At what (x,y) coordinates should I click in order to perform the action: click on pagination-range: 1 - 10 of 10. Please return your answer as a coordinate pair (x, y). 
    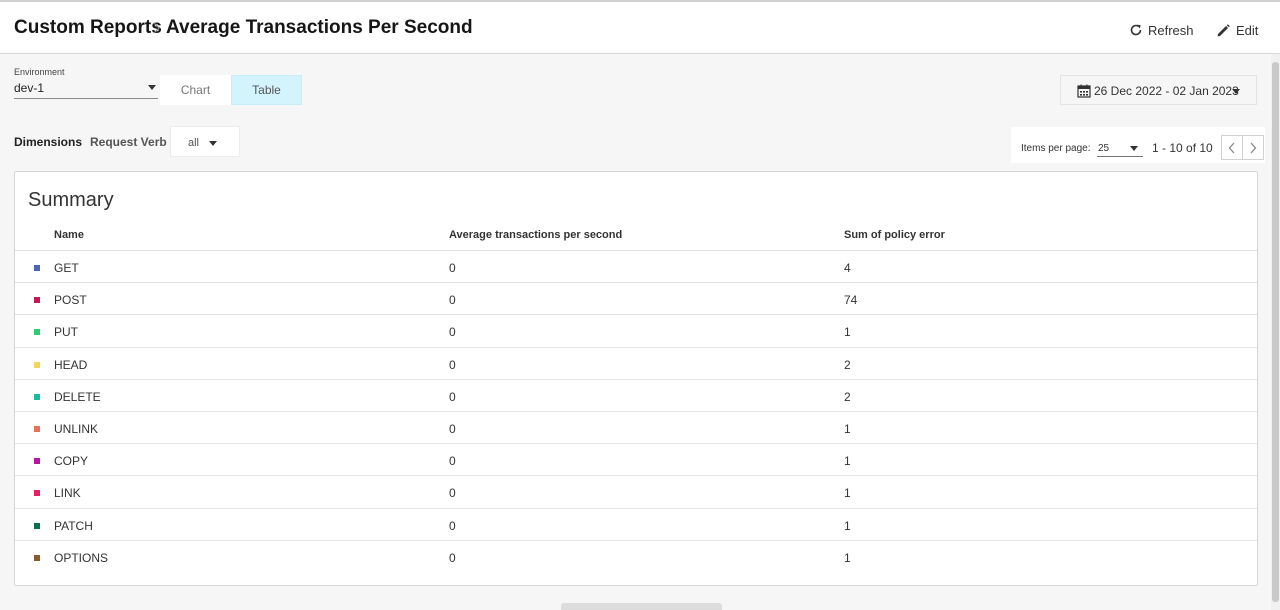
    Looking at the image, I should click on (1182, 148).